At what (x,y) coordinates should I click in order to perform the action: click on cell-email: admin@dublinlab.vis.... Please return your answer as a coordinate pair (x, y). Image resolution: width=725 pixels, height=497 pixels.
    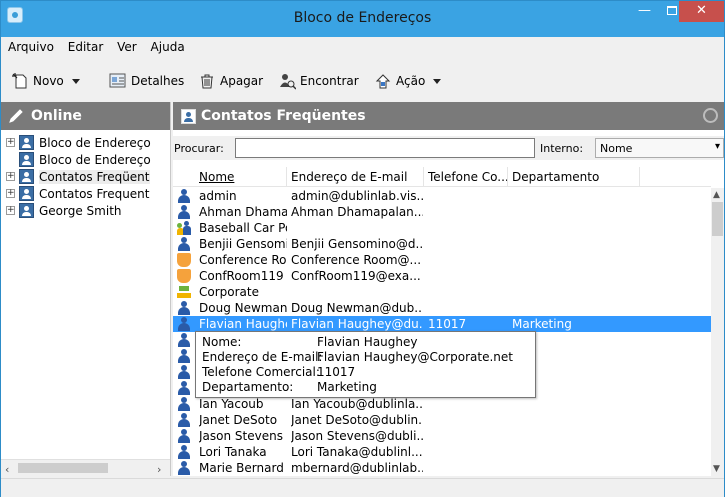
    Looking at the image, I should click on (357, 196).